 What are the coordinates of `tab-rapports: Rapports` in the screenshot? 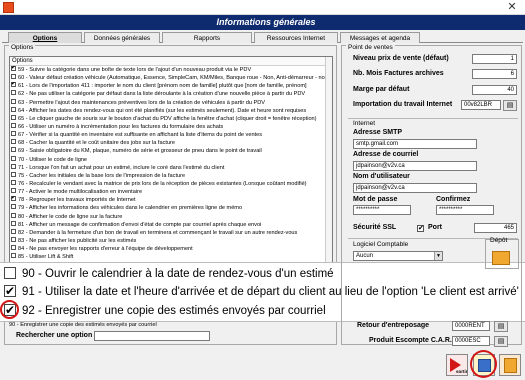 It's located at (207, 37).